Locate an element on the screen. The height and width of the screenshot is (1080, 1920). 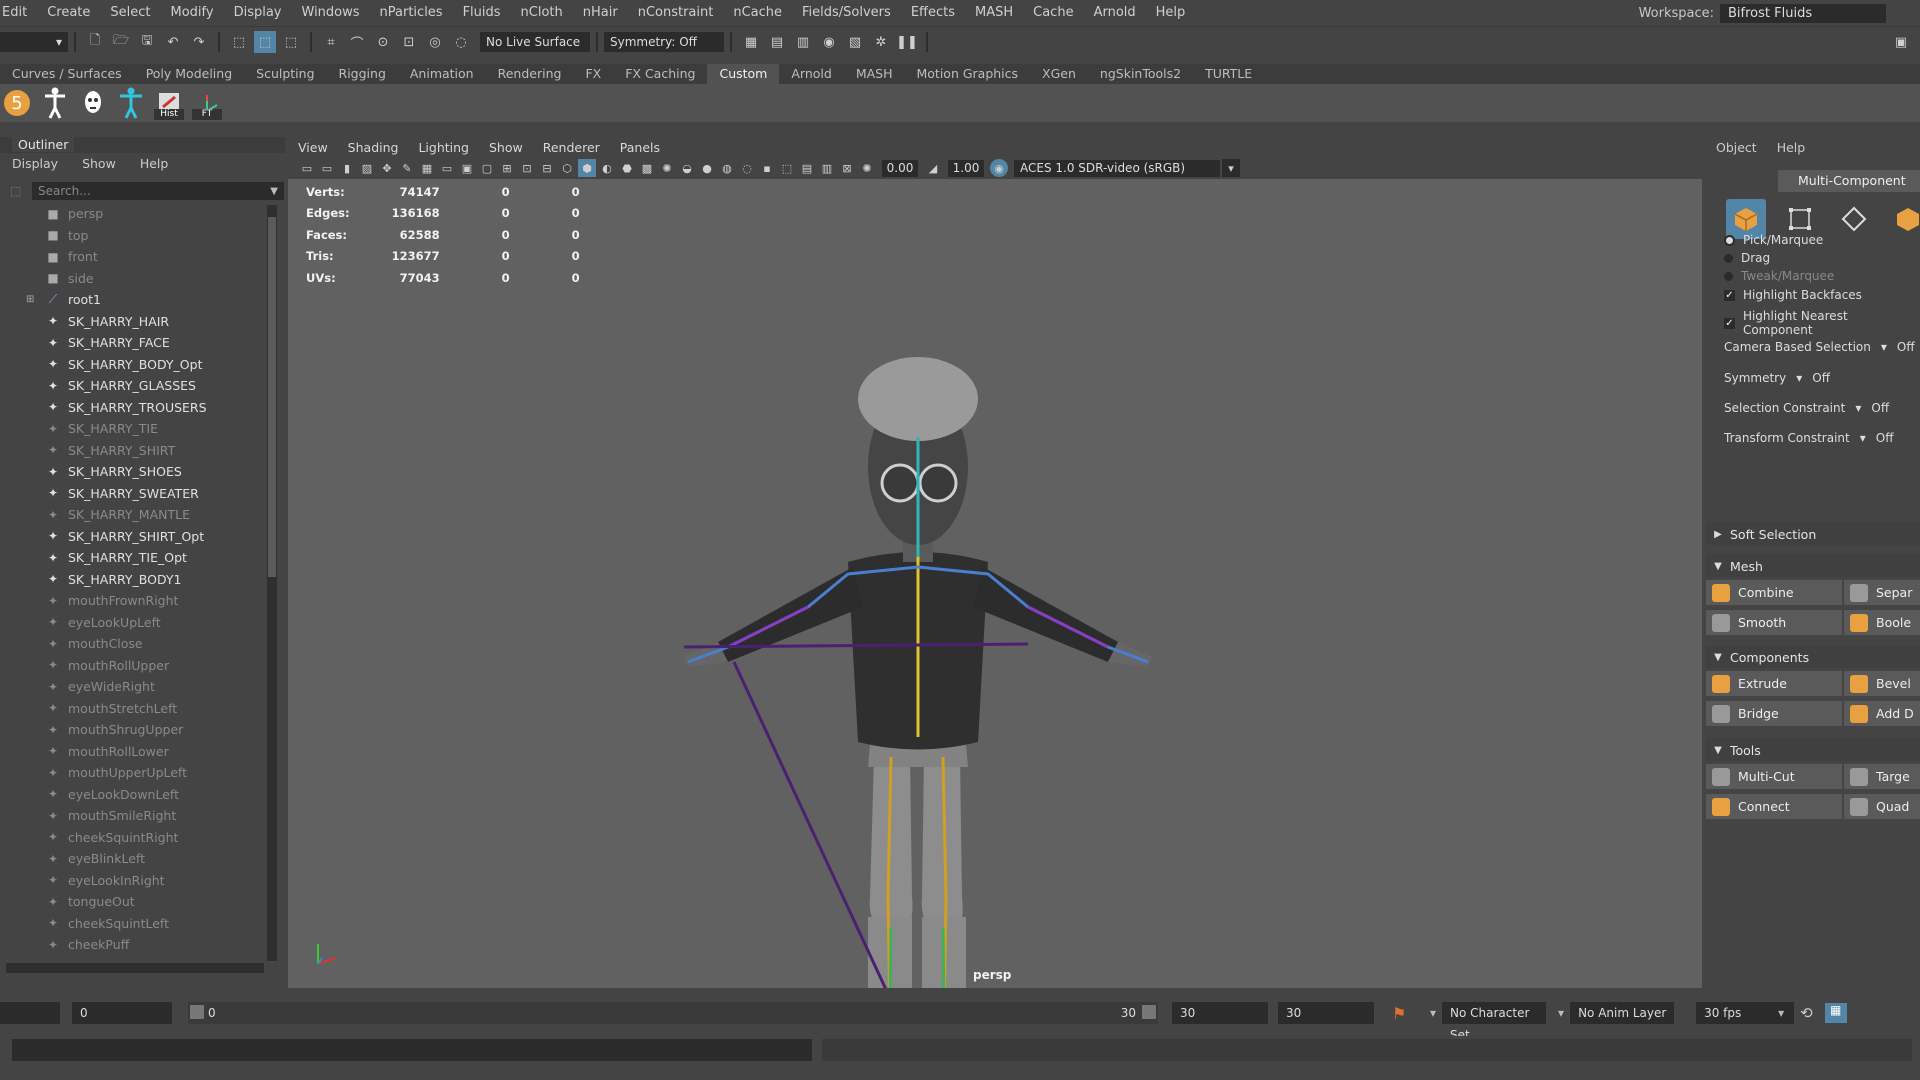
isolate-select-icon: ⬚ is located at coordinates (787, 168).